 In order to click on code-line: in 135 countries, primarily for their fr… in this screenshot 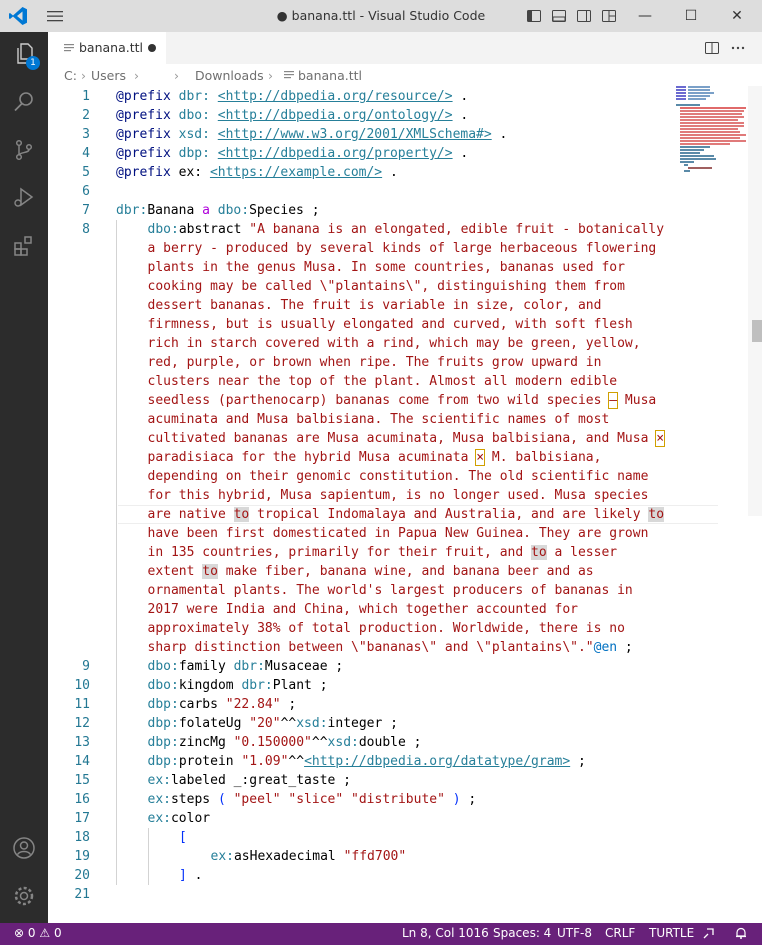, I will do `click(382, 552)`.